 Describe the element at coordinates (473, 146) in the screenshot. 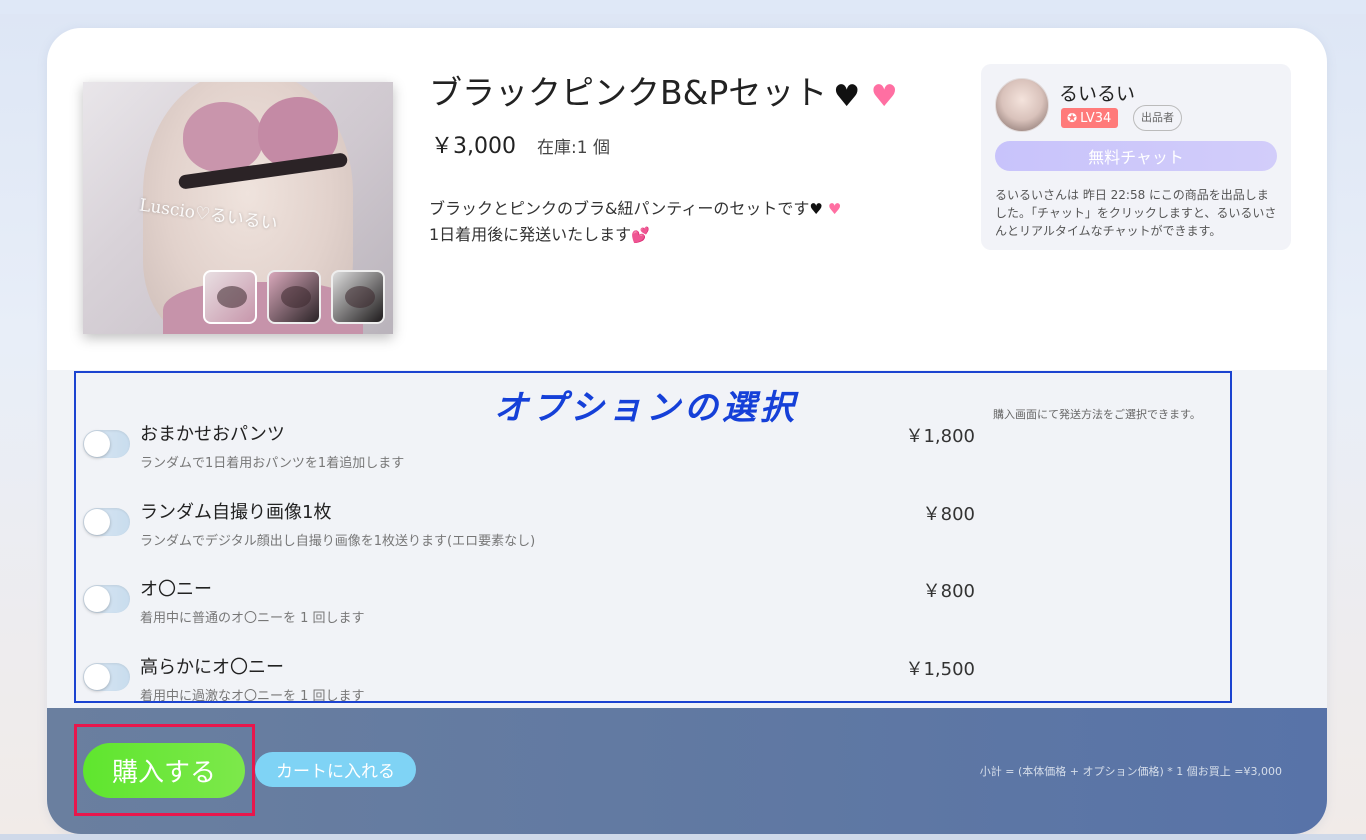

I see `product-price: ￥3,000` at that location.